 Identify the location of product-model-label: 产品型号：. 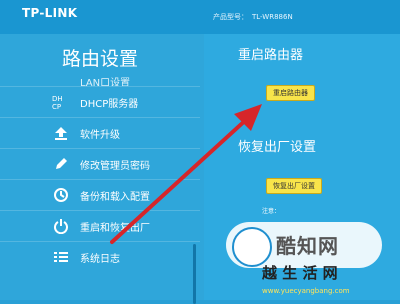
(230, 17).